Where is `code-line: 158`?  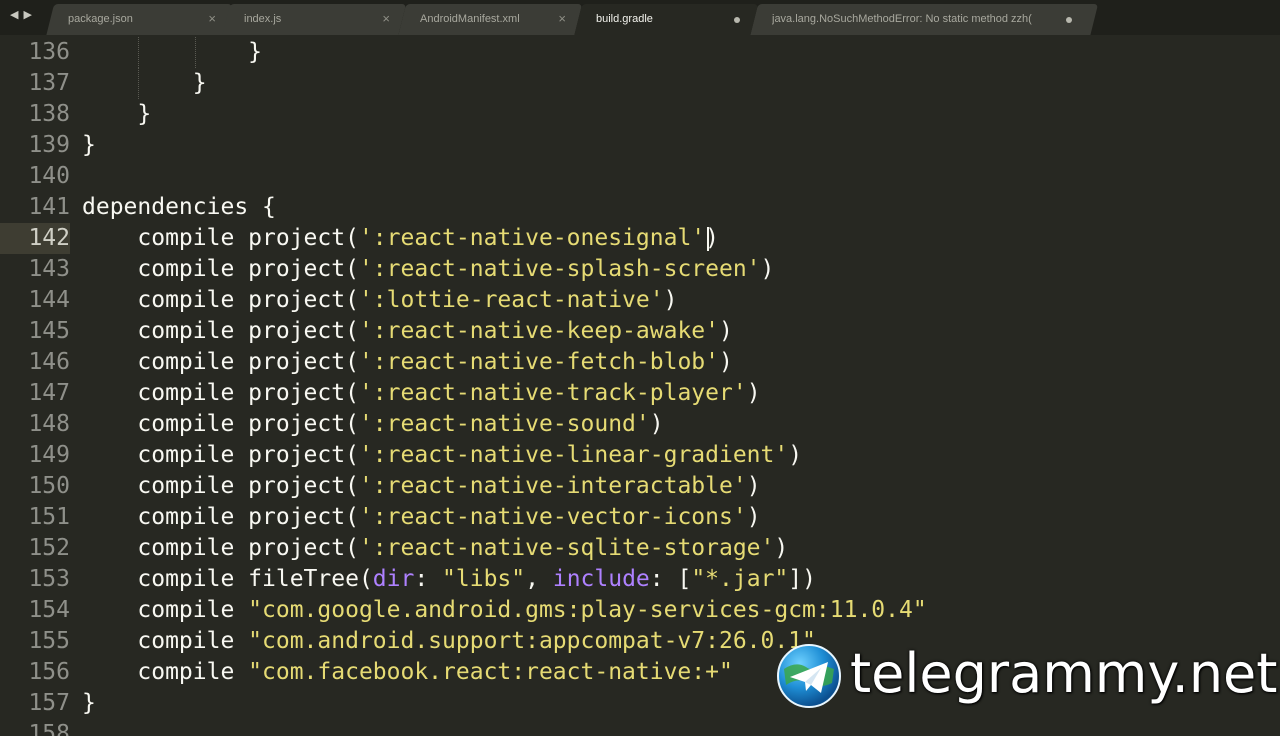 code-line: 158 is located at coordinates (640, 727).